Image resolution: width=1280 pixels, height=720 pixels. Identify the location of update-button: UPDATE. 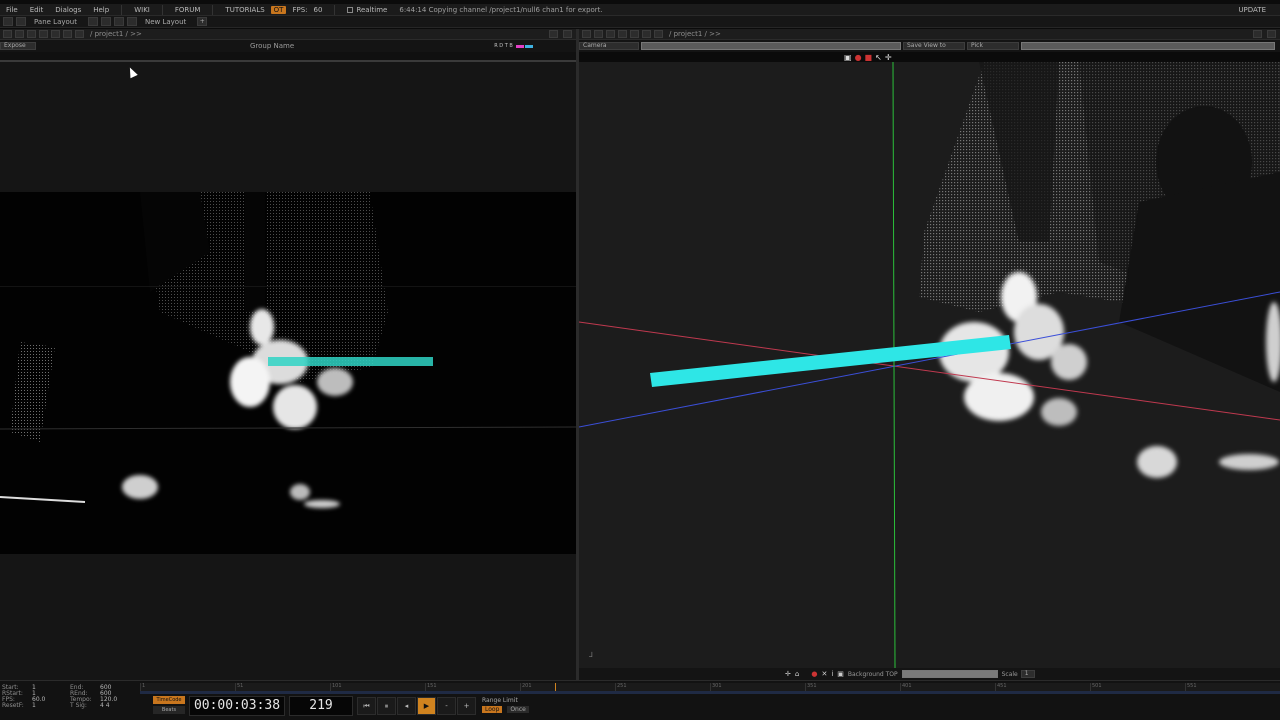
(1252, 10).